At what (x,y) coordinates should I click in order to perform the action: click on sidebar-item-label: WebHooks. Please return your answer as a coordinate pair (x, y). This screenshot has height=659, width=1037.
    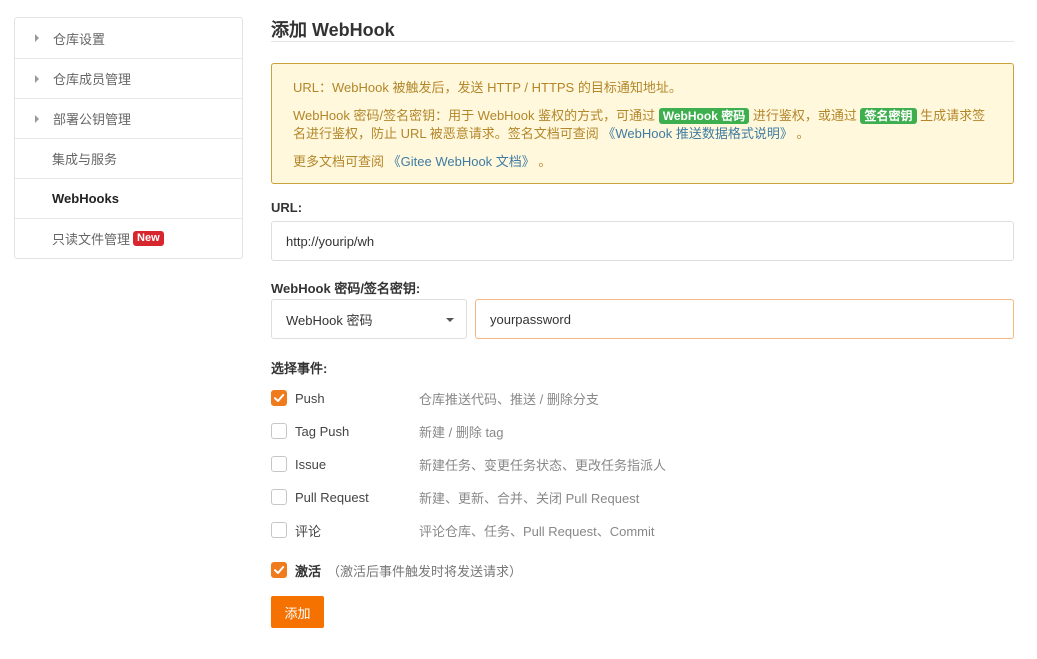
    Looking at the image, I should click on (85, 198).